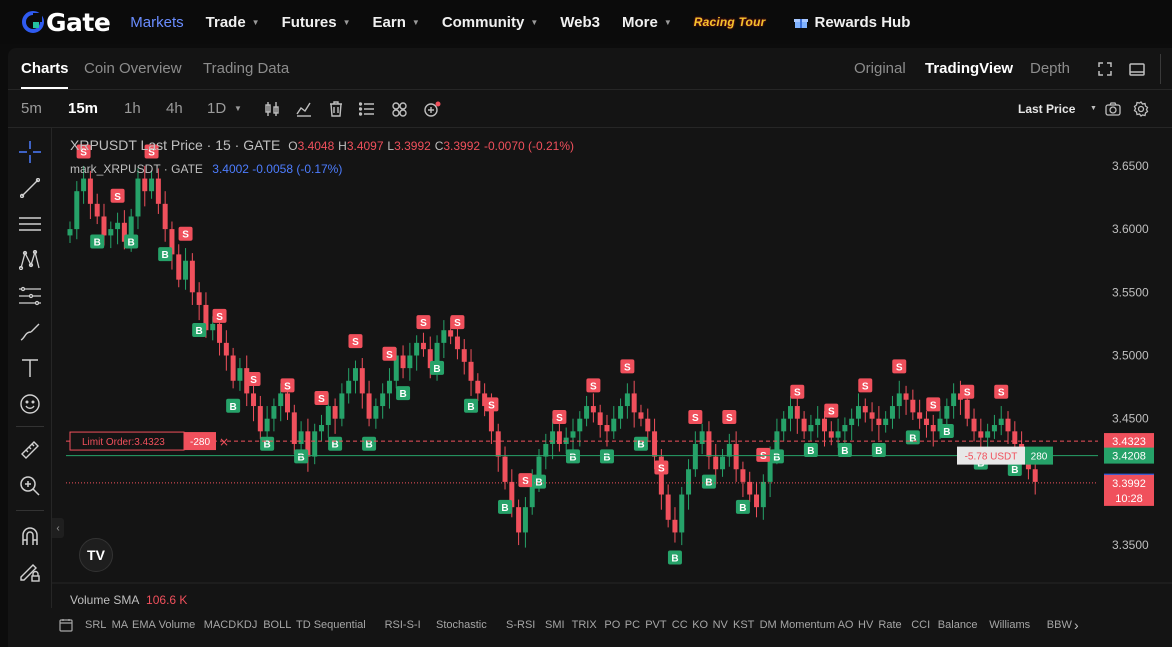 The width and height of the screenshot is (1172, 647). Describe the element at coordinates (30, 332) in the screenshot. I see `brush-icon` at that location.